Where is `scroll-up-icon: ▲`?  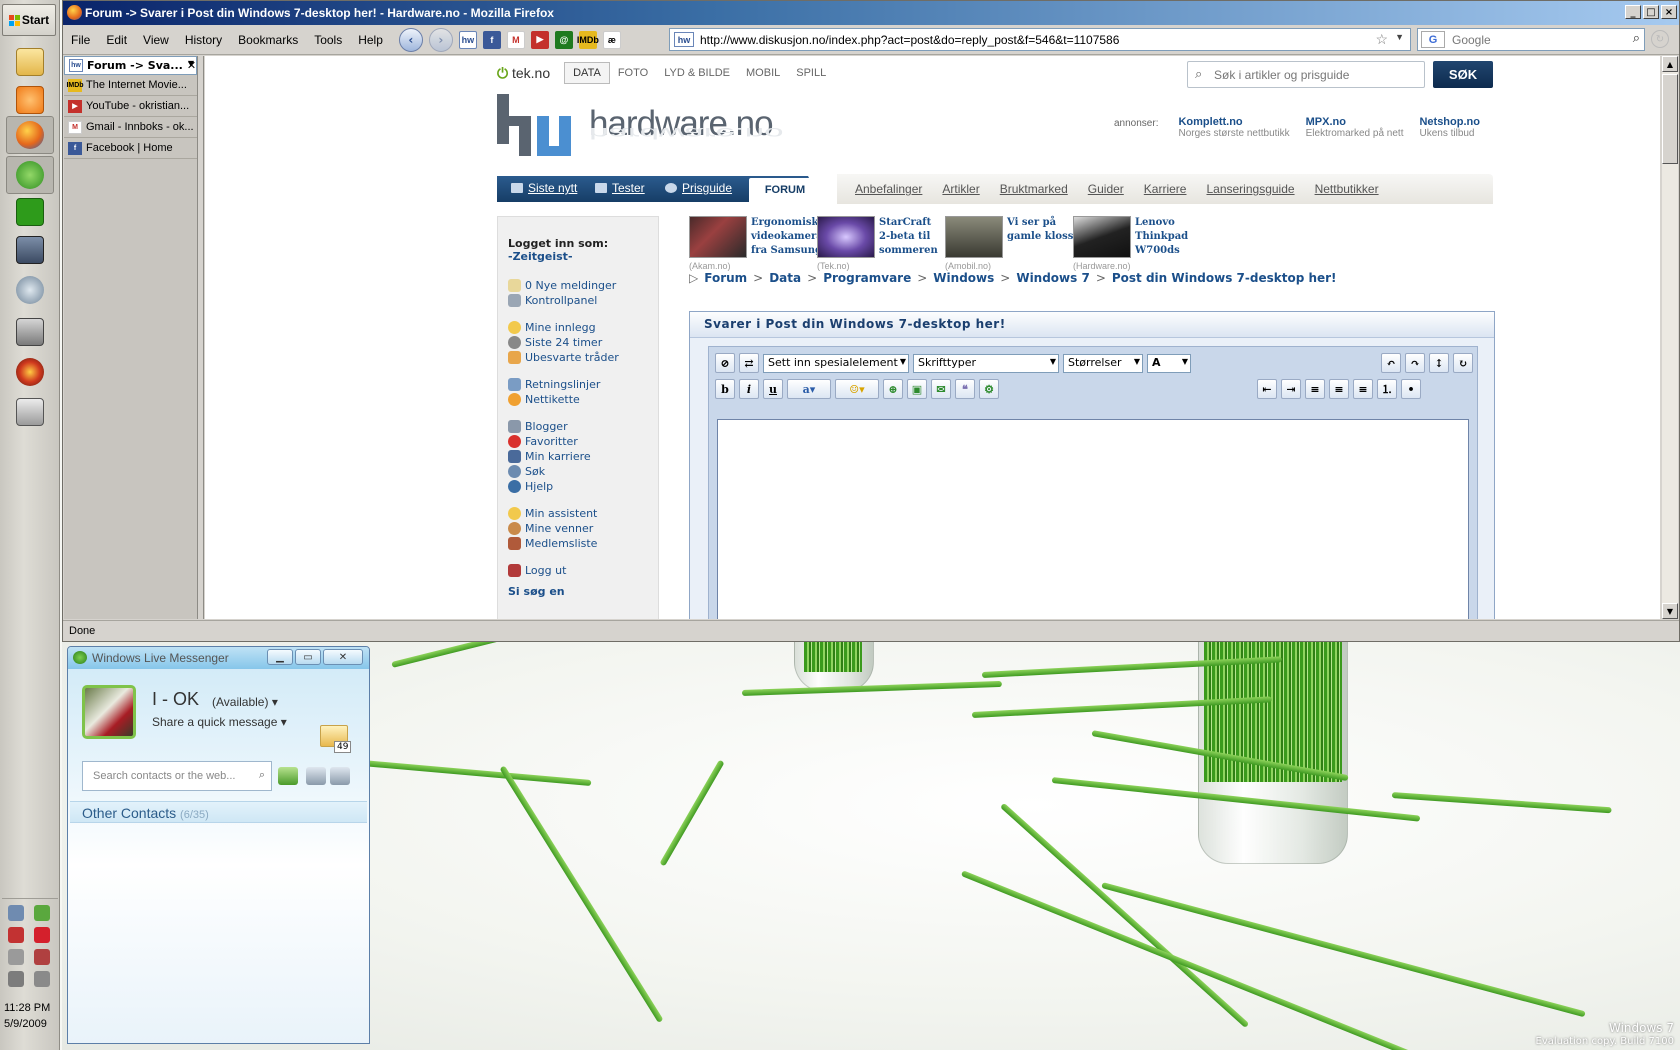
scroll-up-icon: ▲ is located at coordinates (1670, 64).